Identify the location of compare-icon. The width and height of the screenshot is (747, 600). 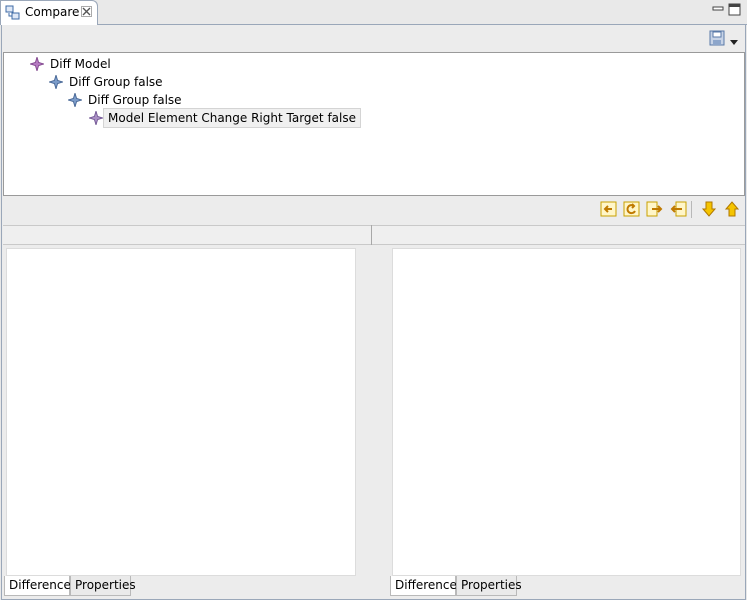
(13, 13).